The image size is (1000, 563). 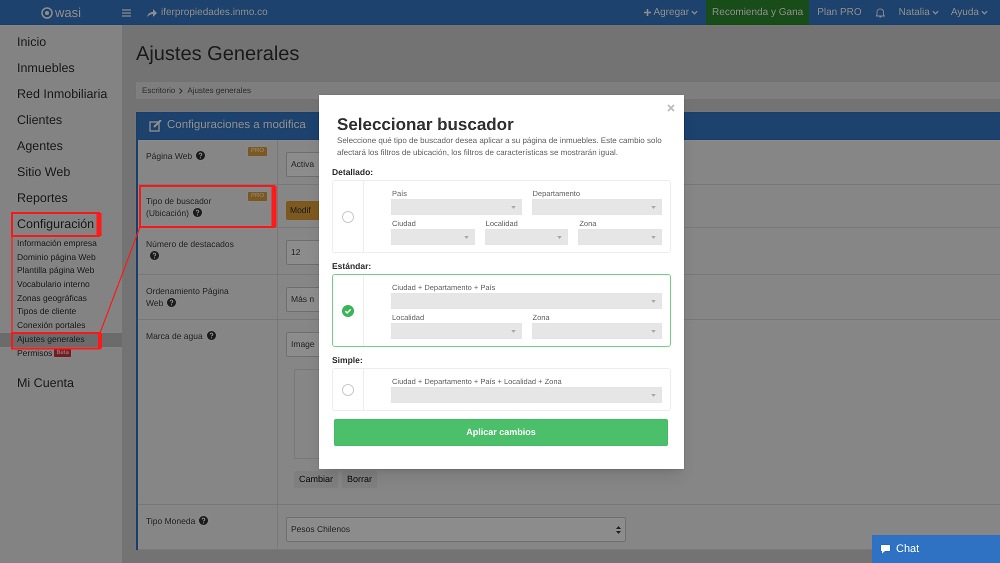 What do you see at coordinates (46, 311) in the screenshot?
I see `sidebar-subitem-label: Tipos de cliente` at bounding box center [46, 311].